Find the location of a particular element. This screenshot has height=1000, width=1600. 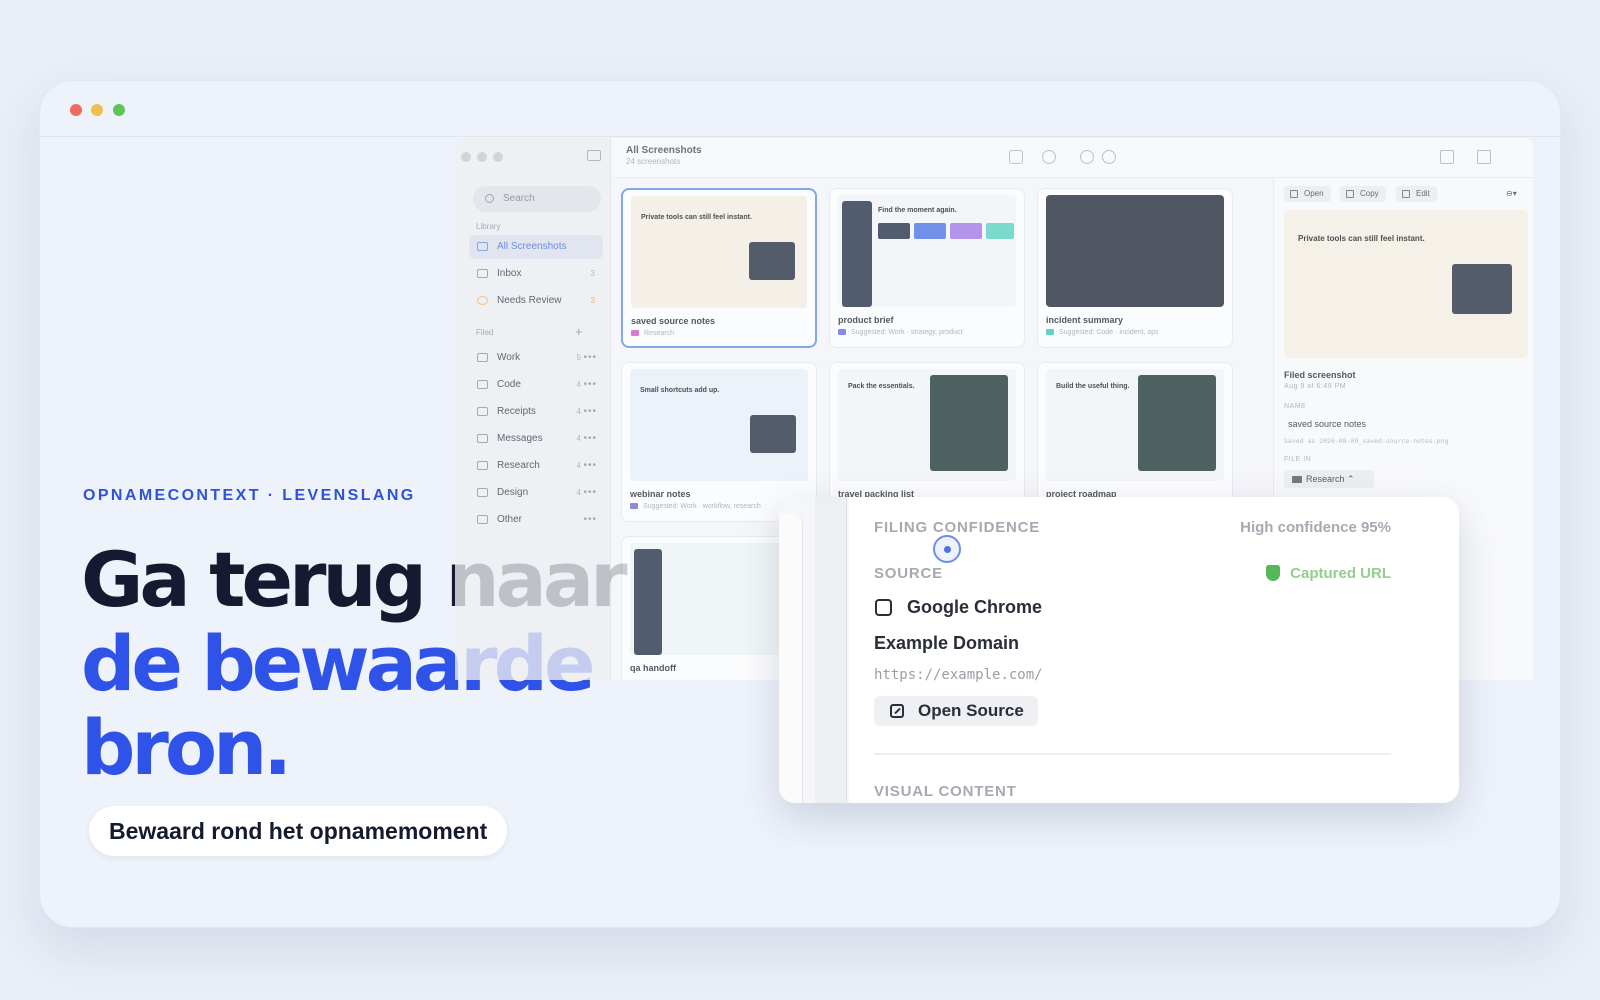

open-icon is located at coordinates (1294, 194).